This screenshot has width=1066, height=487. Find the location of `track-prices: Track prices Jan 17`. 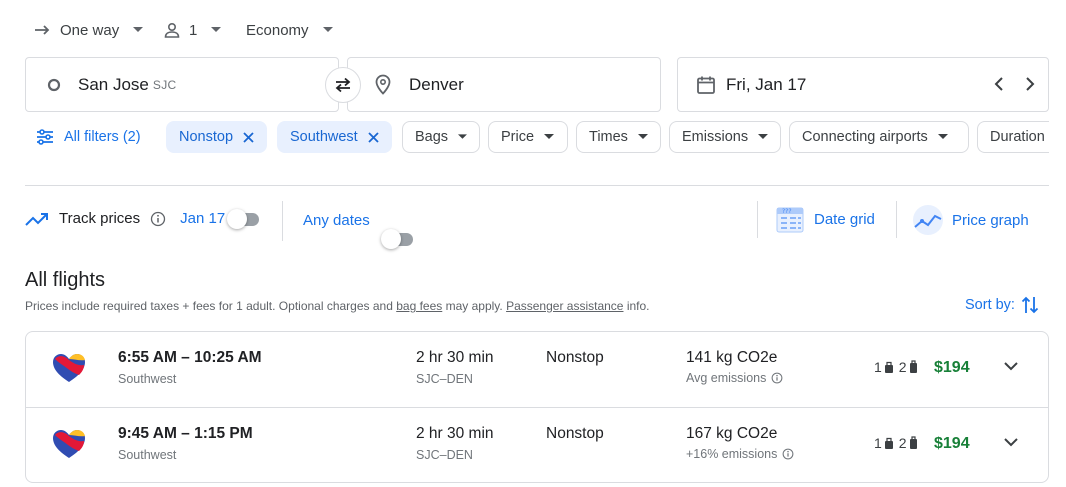

track-prices: Track prices Jan 17 is located at coordinates (125, 218).